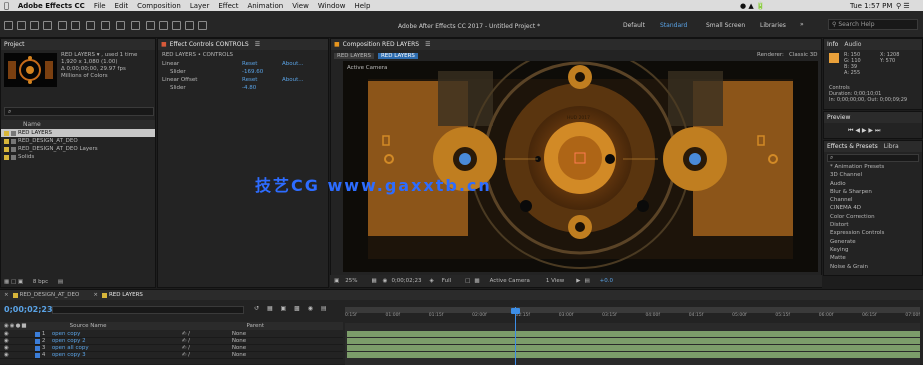  I want to click on hand-tool-icon, so click(34, 25).